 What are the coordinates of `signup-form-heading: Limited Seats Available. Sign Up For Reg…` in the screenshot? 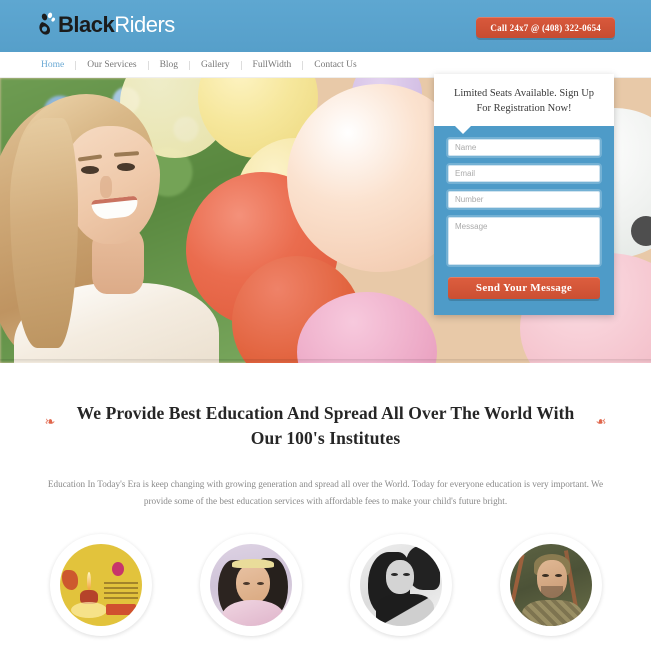 It's located at (524, 101).